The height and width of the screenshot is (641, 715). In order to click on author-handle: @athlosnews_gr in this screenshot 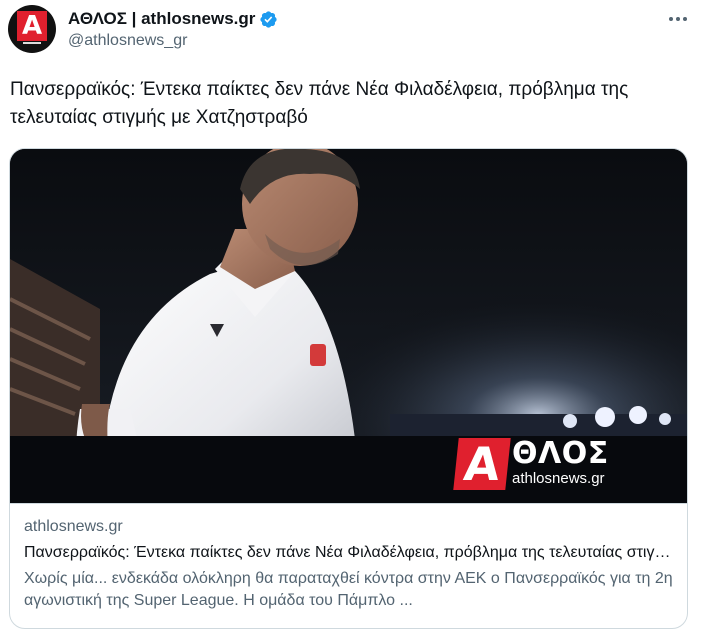, I will do `click(127, 41)`.